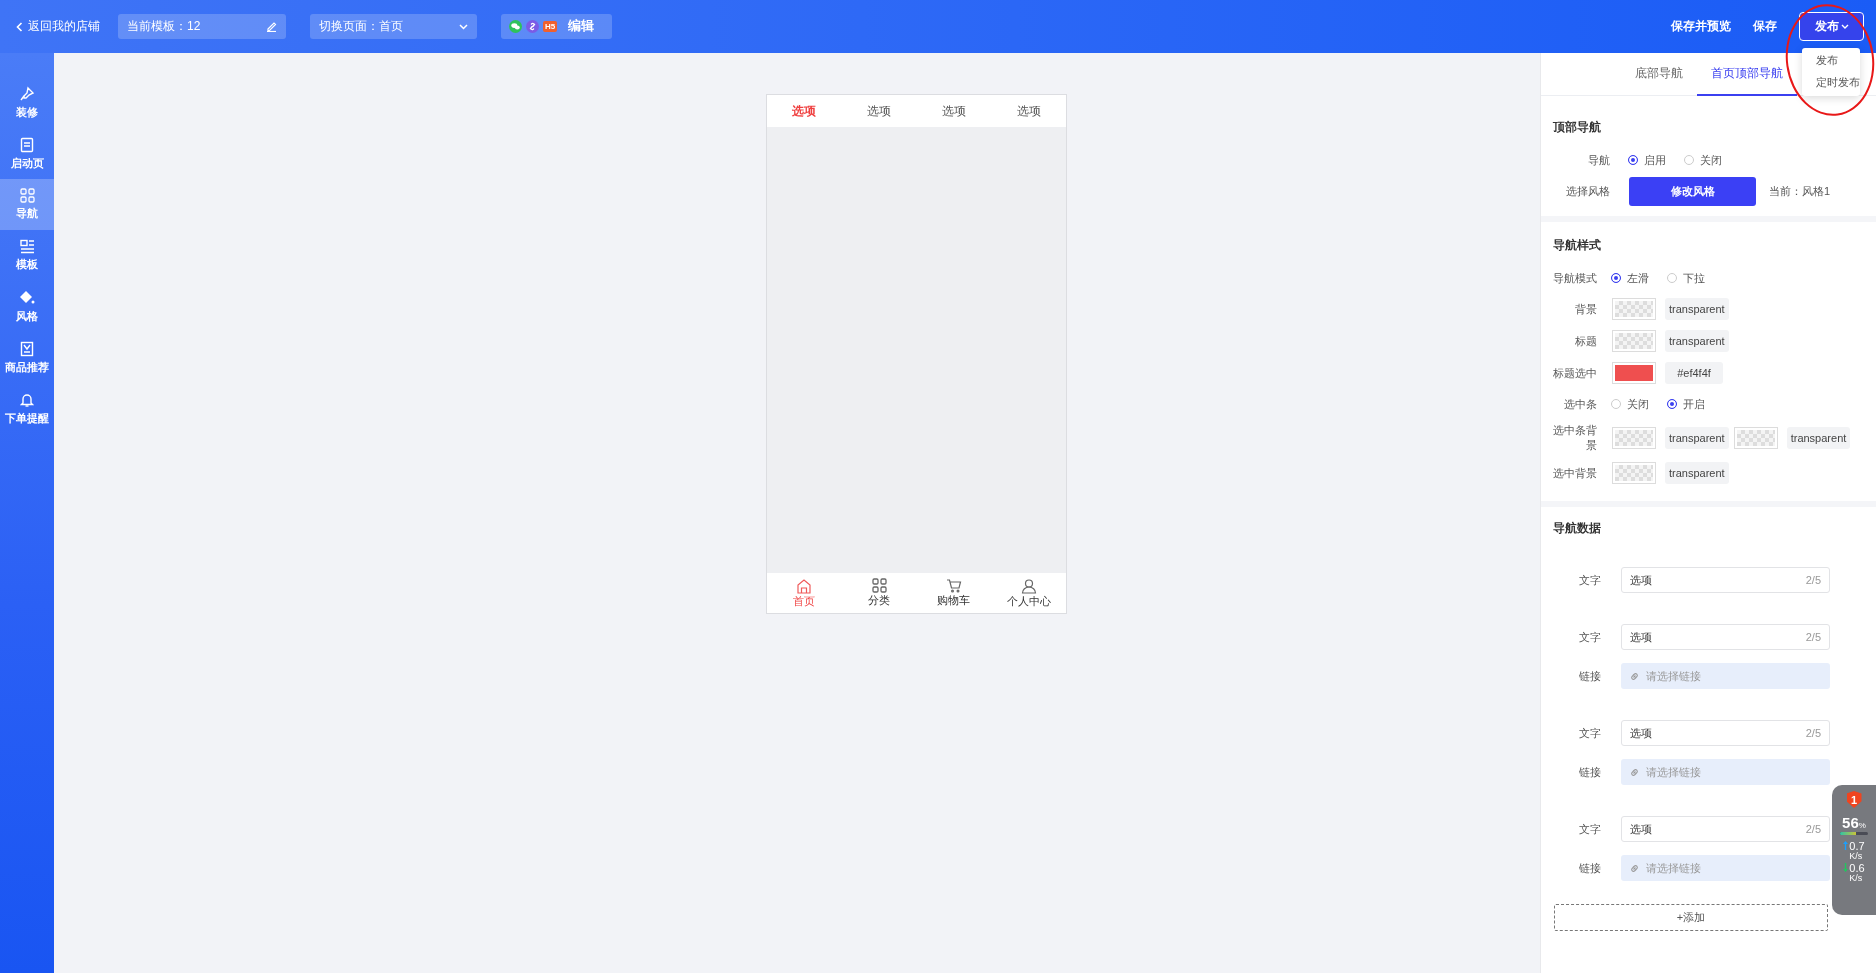 The width and height of the screenshot is (1876, 973). I want to click on field-label: 导航模式, so click(1575, 278).